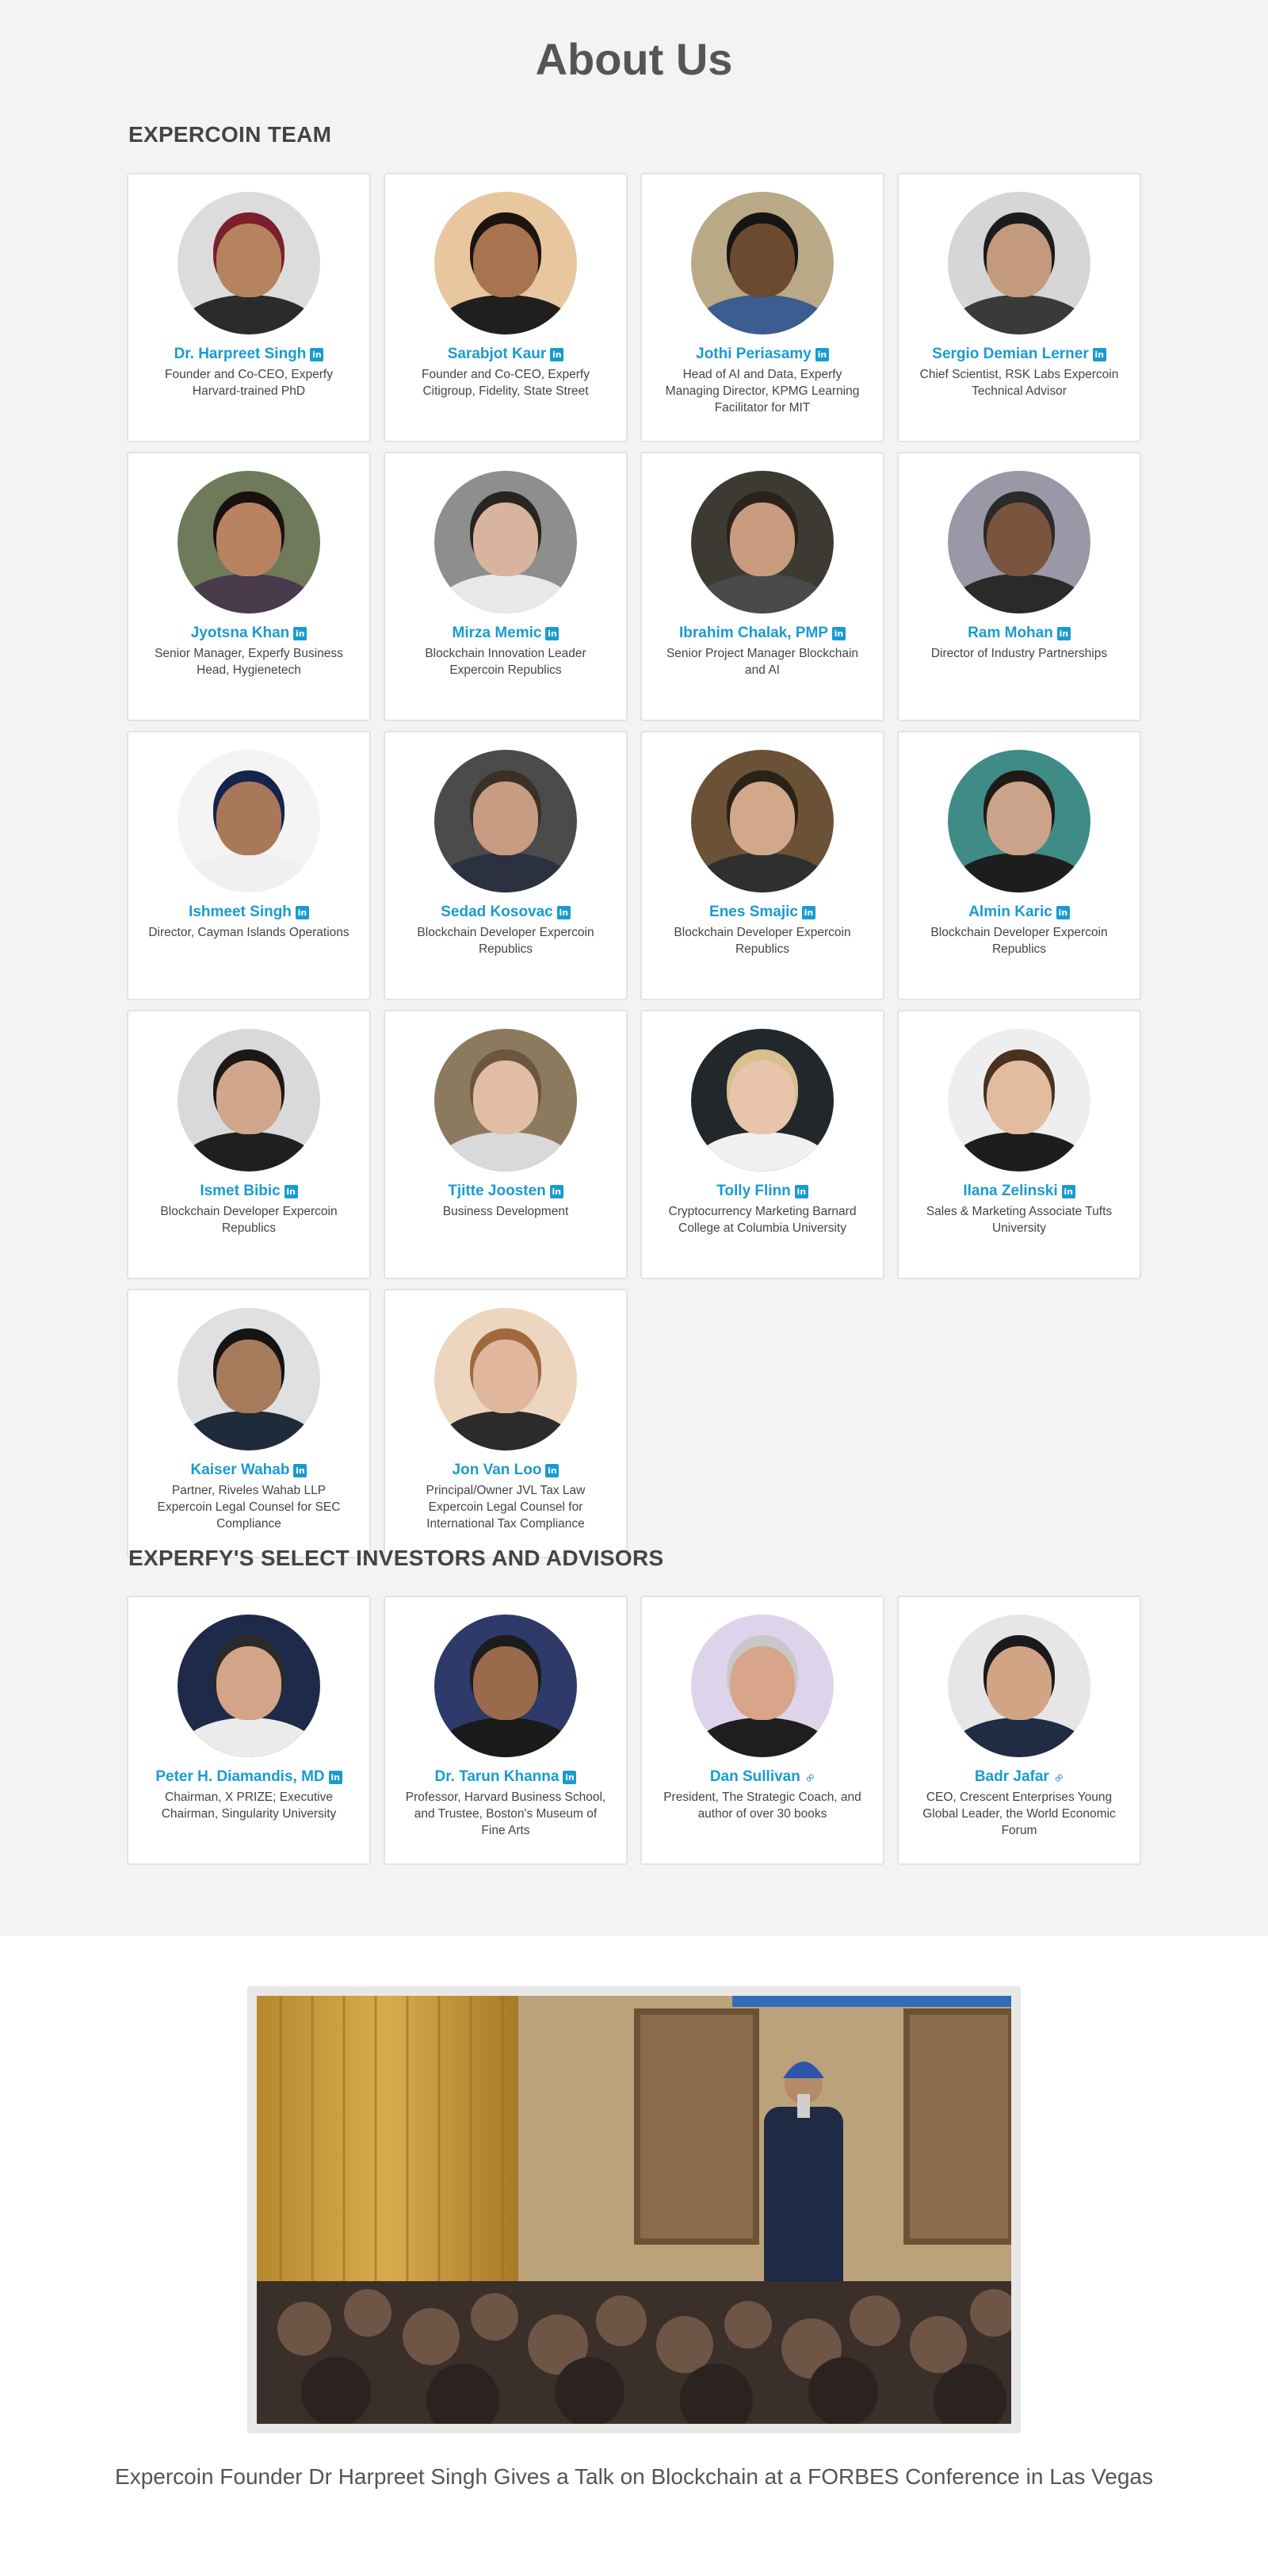 The width and height of the screenshot is (1268, 2576). Describe the element at coordinates (240, 912) in the screenshot. I see `profile-name-link: Ishmeet Singh` at that location.